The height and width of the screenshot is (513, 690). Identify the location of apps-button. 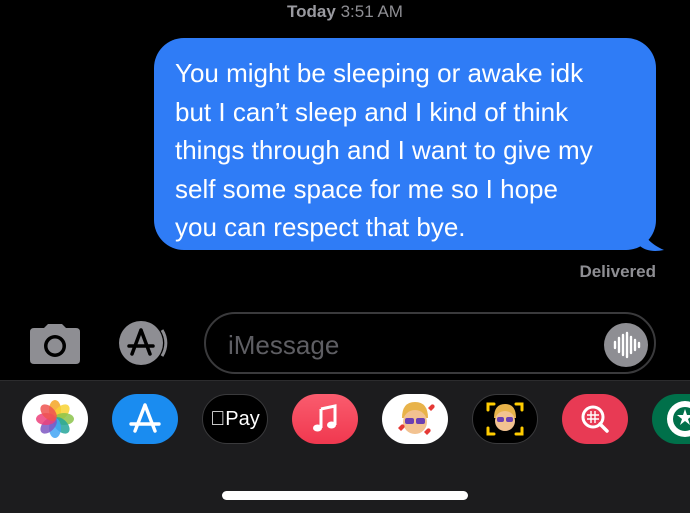
(145, 343).